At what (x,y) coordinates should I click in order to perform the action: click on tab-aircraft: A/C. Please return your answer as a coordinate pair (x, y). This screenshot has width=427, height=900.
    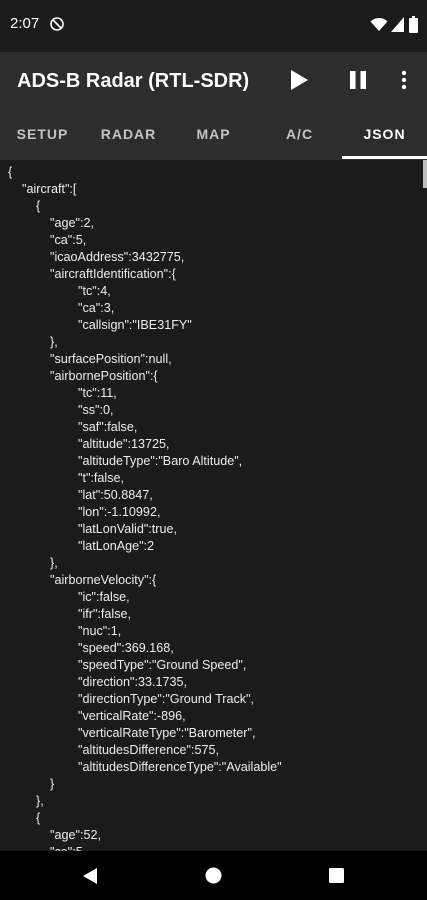
    Looking at the image, I should click on (299, 134).